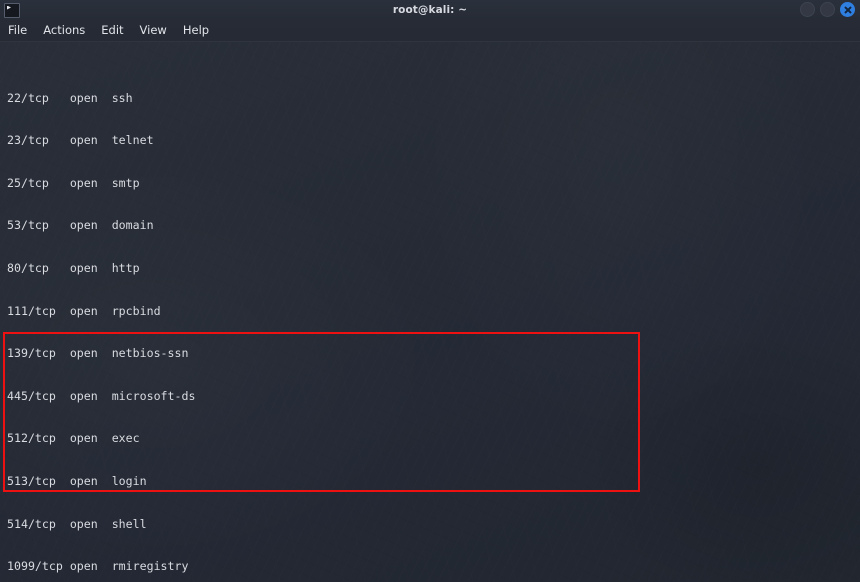 This screenshot has height=582, width=860. Describe the element at coordinates (77, 480) in the screenshot. I see `scan-line: 513/tcp open login` at that location.